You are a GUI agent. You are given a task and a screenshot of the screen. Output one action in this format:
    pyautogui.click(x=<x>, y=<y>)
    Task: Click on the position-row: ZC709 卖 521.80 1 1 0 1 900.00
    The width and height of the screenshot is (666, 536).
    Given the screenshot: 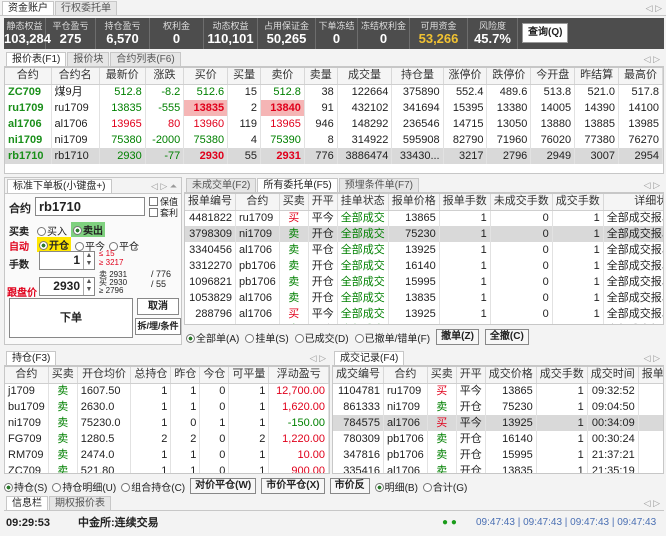 What is the action you would take?
    pyautogui.click(x=167, y=468)
    